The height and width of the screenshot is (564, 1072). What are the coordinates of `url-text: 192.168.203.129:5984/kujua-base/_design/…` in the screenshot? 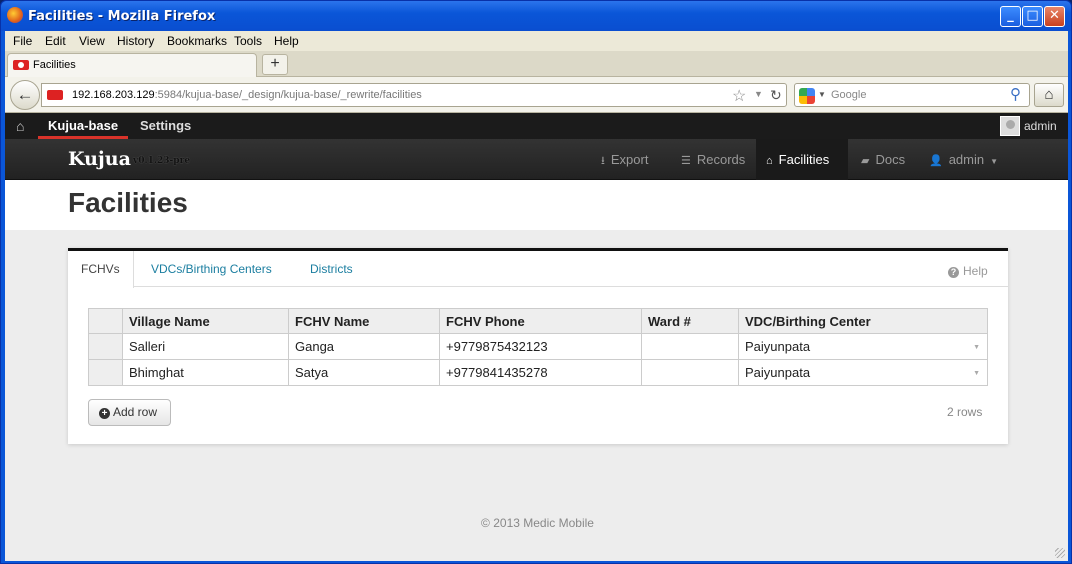 It's located at (247, 95).